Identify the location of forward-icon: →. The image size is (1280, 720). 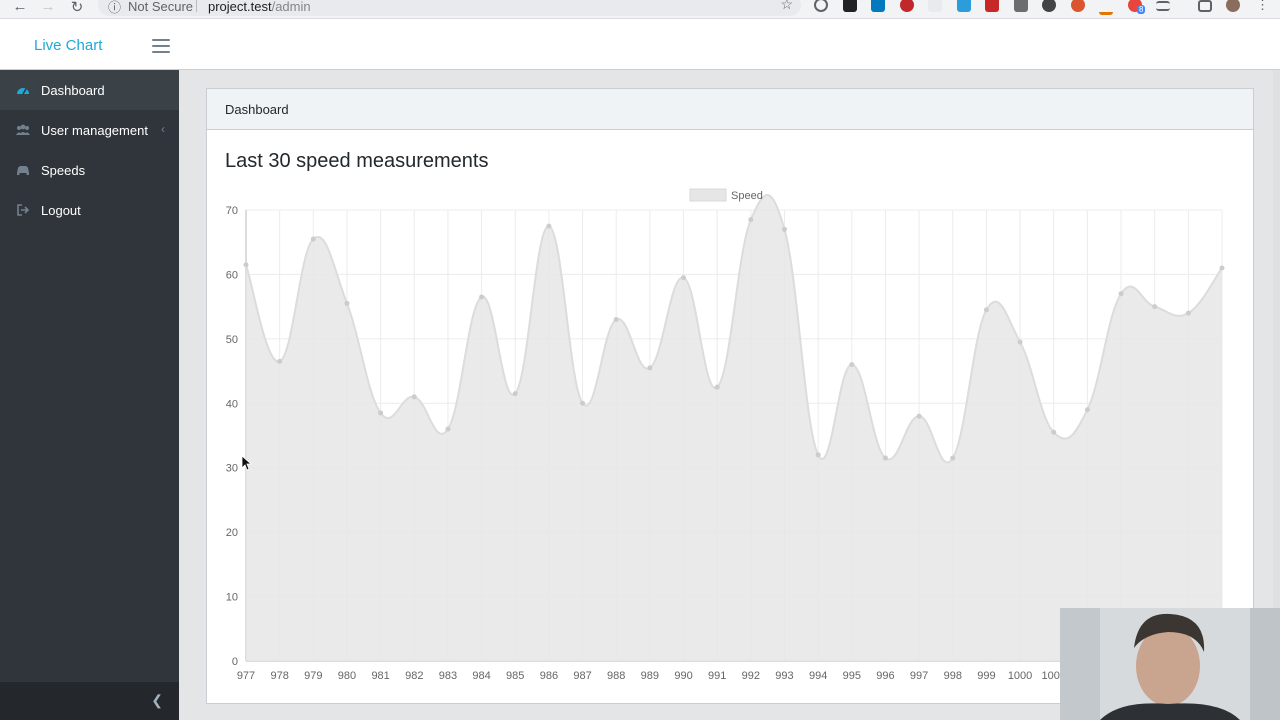
(48, 7).